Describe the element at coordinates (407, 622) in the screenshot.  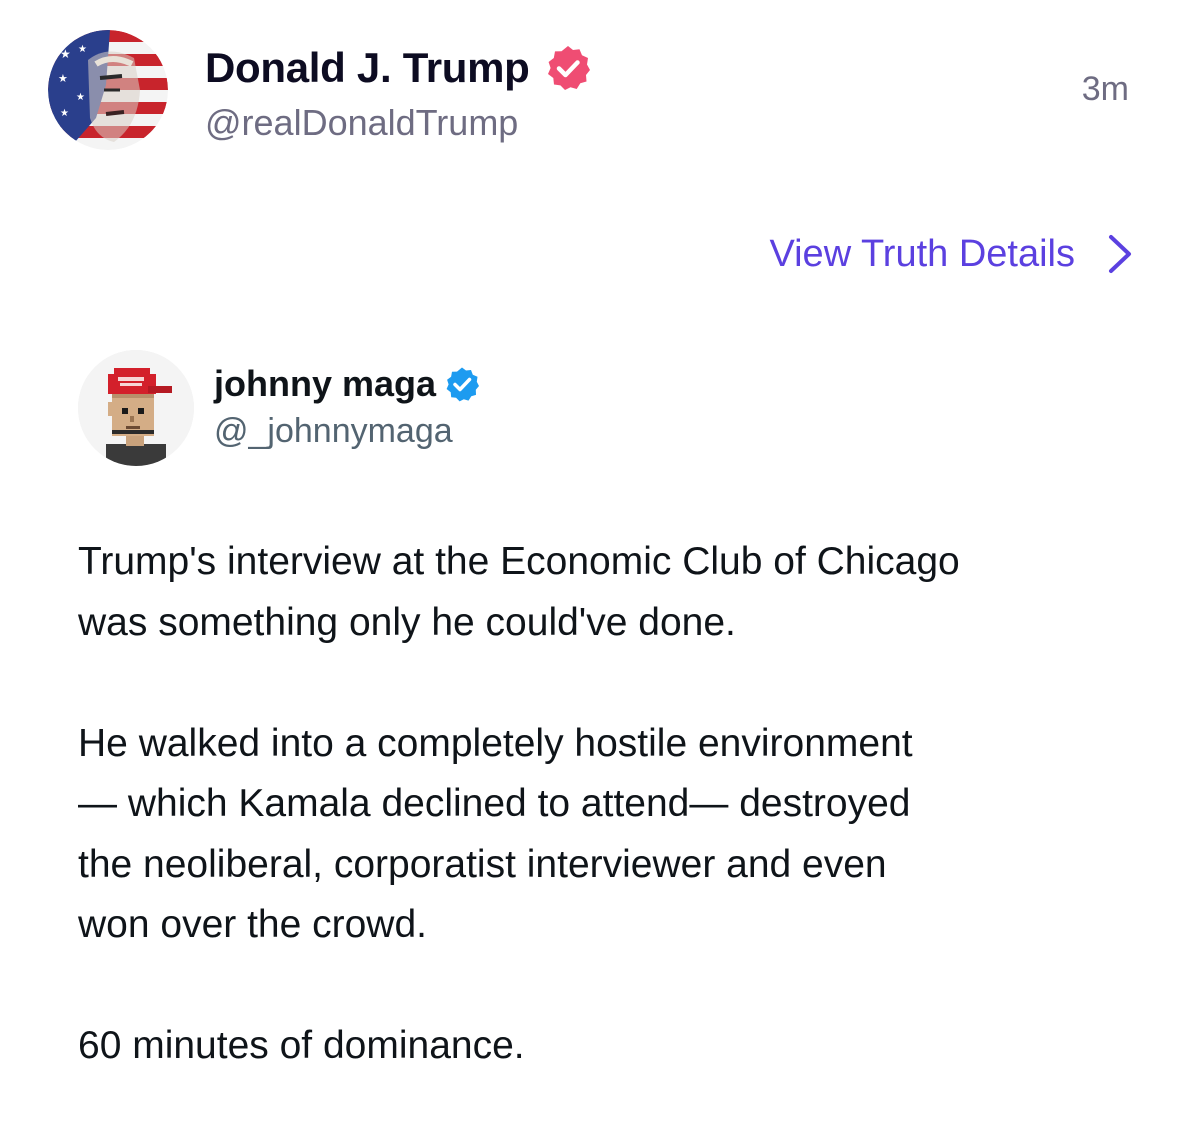
I see `tweet-line: was something only he could've done.` at that location.